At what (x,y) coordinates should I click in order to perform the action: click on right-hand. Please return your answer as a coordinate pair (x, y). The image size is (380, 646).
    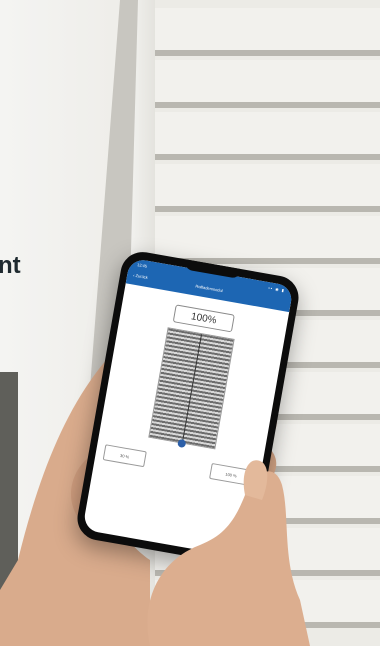
    Looking at the image, I should click on (228, 558).